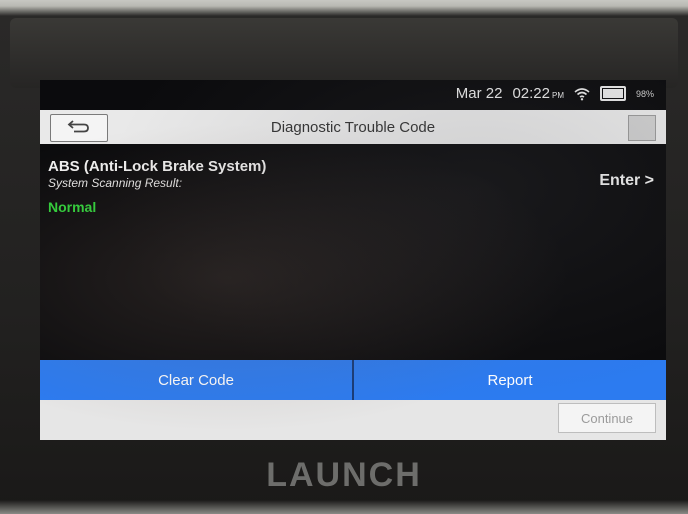 The width and height of the screenshot is (688, 514). Describe the element at coordinates (344, 53) in the screenshot. I see `device-bezel` at that location.